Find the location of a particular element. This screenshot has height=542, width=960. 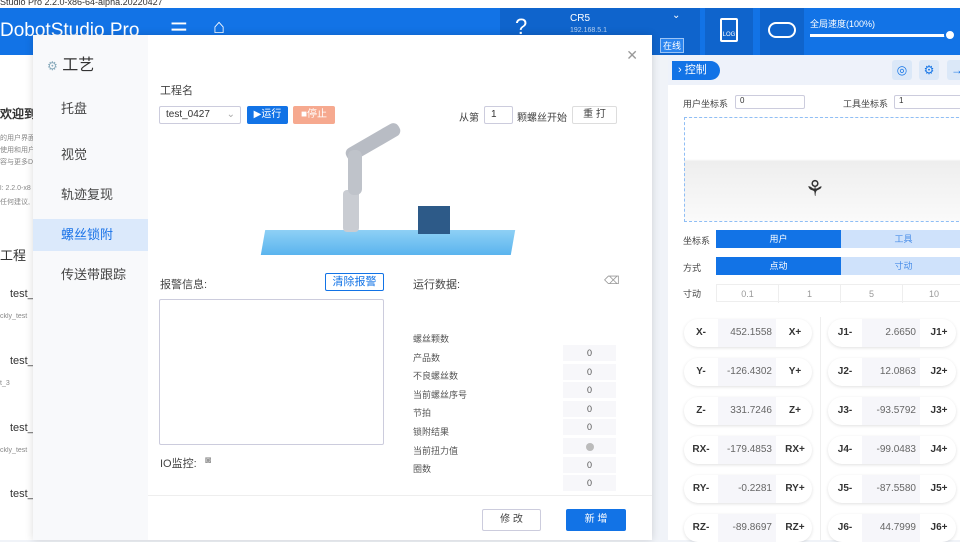

jog-plus-button: J1+ is located at coordinates (939, 333).